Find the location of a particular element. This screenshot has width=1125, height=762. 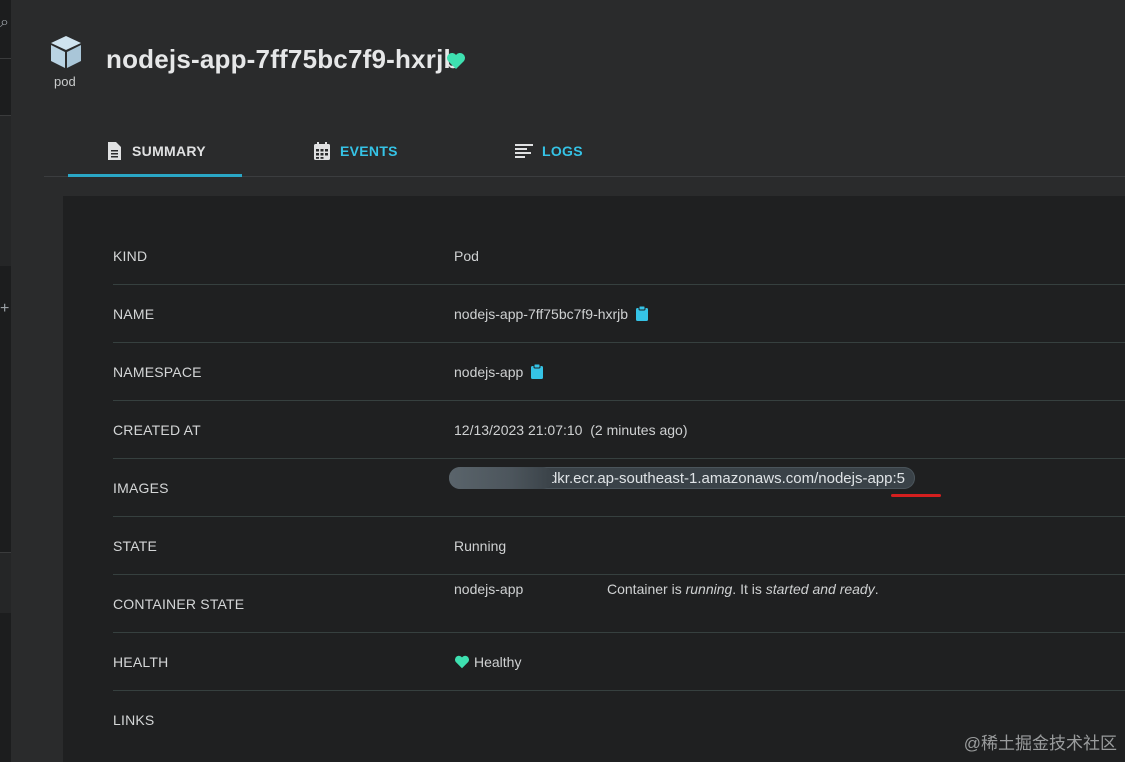

row-health: HEALTH Healthy is located at coordinates (619, 662).